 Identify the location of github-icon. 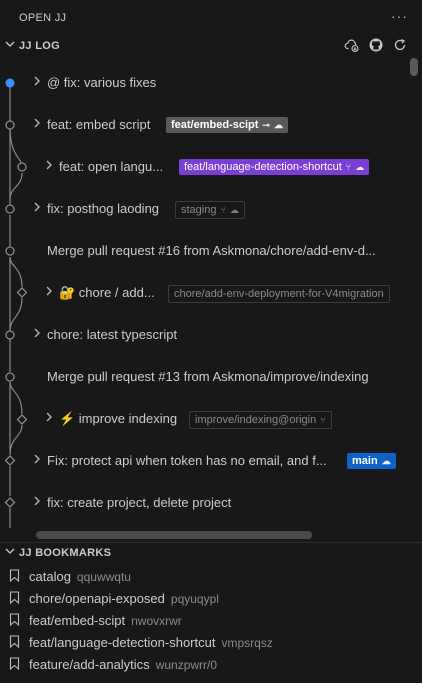
(376, 45).